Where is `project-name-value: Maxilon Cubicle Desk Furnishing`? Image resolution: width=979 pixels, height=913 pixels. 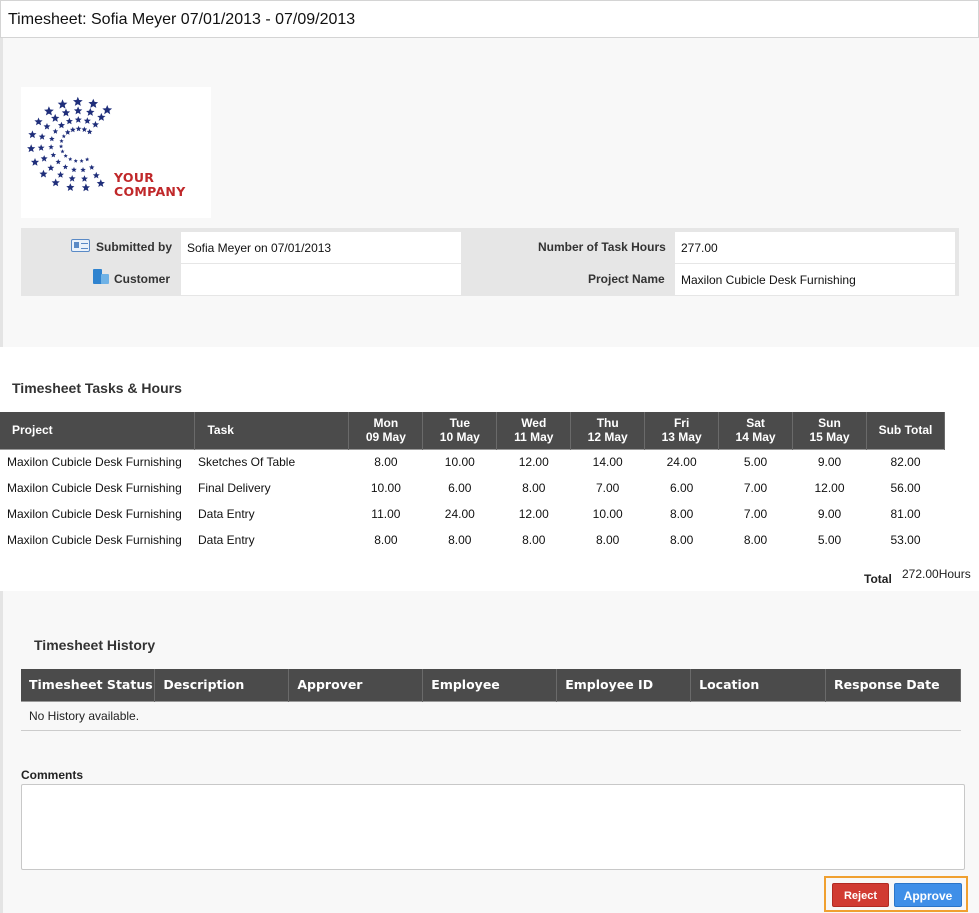 project-name-value: Maxilon Cubicle Desk Furnishing is located at coordinates (815, 279).